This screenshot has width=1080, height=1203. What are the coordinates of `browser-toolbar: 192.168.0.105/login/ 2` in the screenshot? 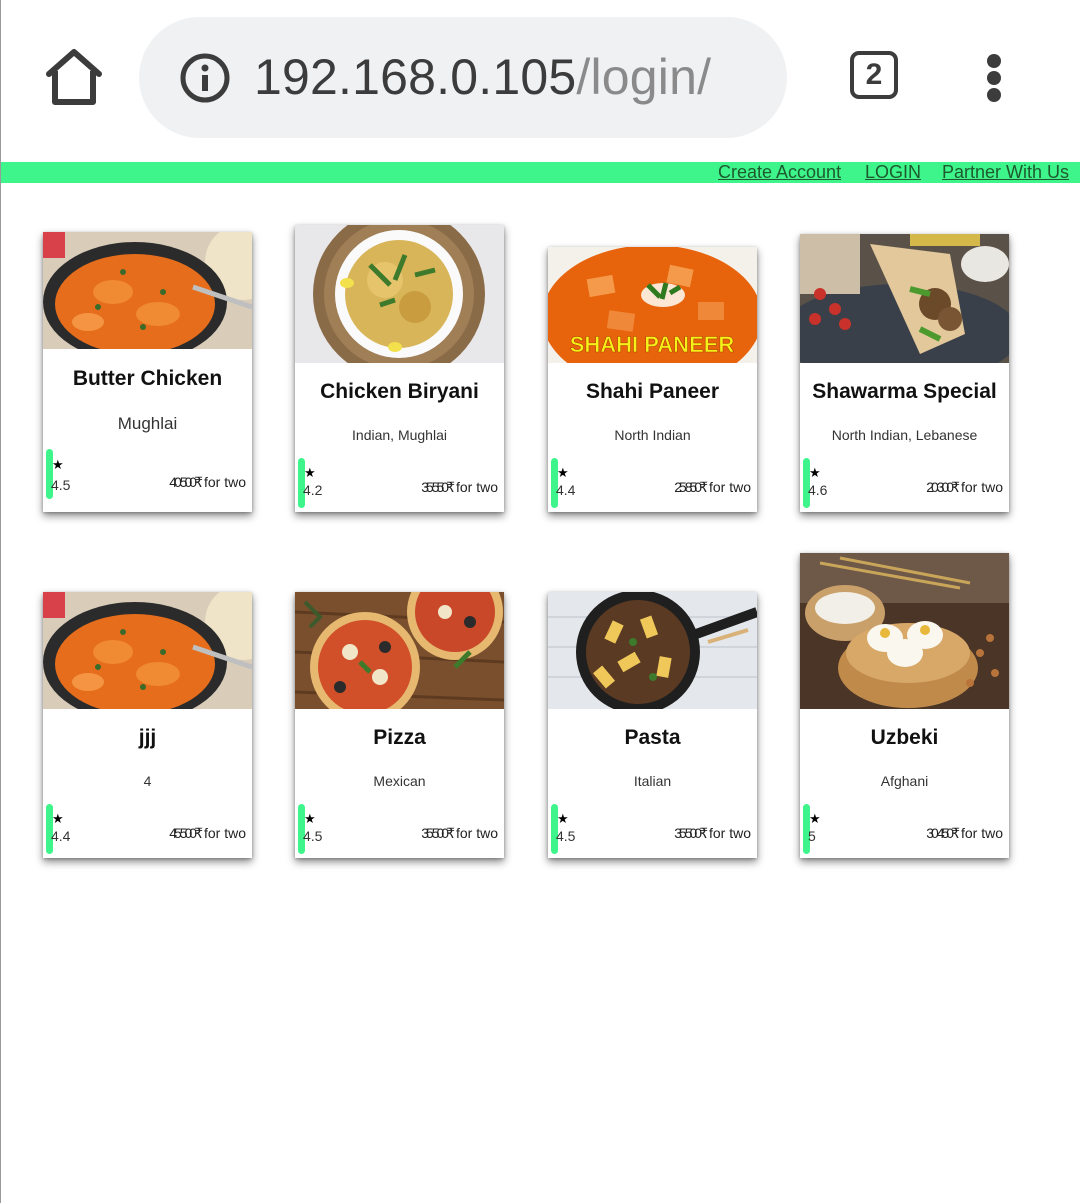 It's located at (540, 80).